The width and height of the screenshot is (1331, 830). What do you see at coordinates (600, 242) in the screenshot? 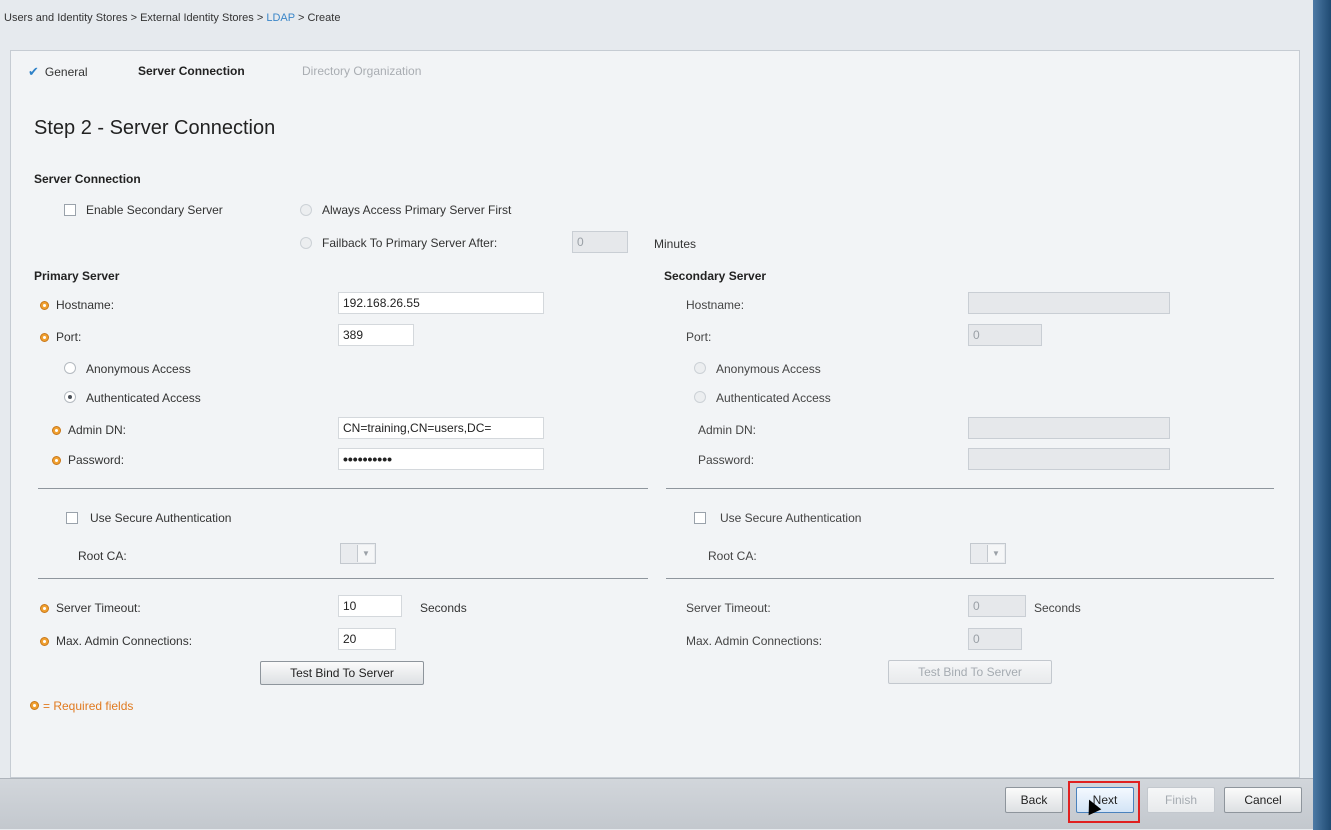
I see `failback-minutes-input: 0` at bounding box center [600, 242].